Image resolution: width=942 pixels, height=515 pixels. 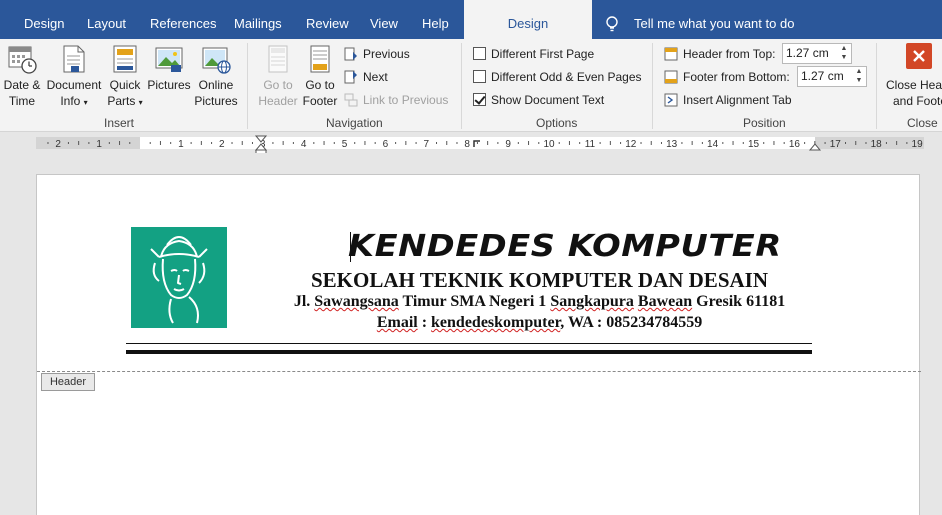 What do you see at coordinates (720, 54) in the screenshot?
I see `header-from-top-label-row: Header from Top:` at bounding box center [720, 54].